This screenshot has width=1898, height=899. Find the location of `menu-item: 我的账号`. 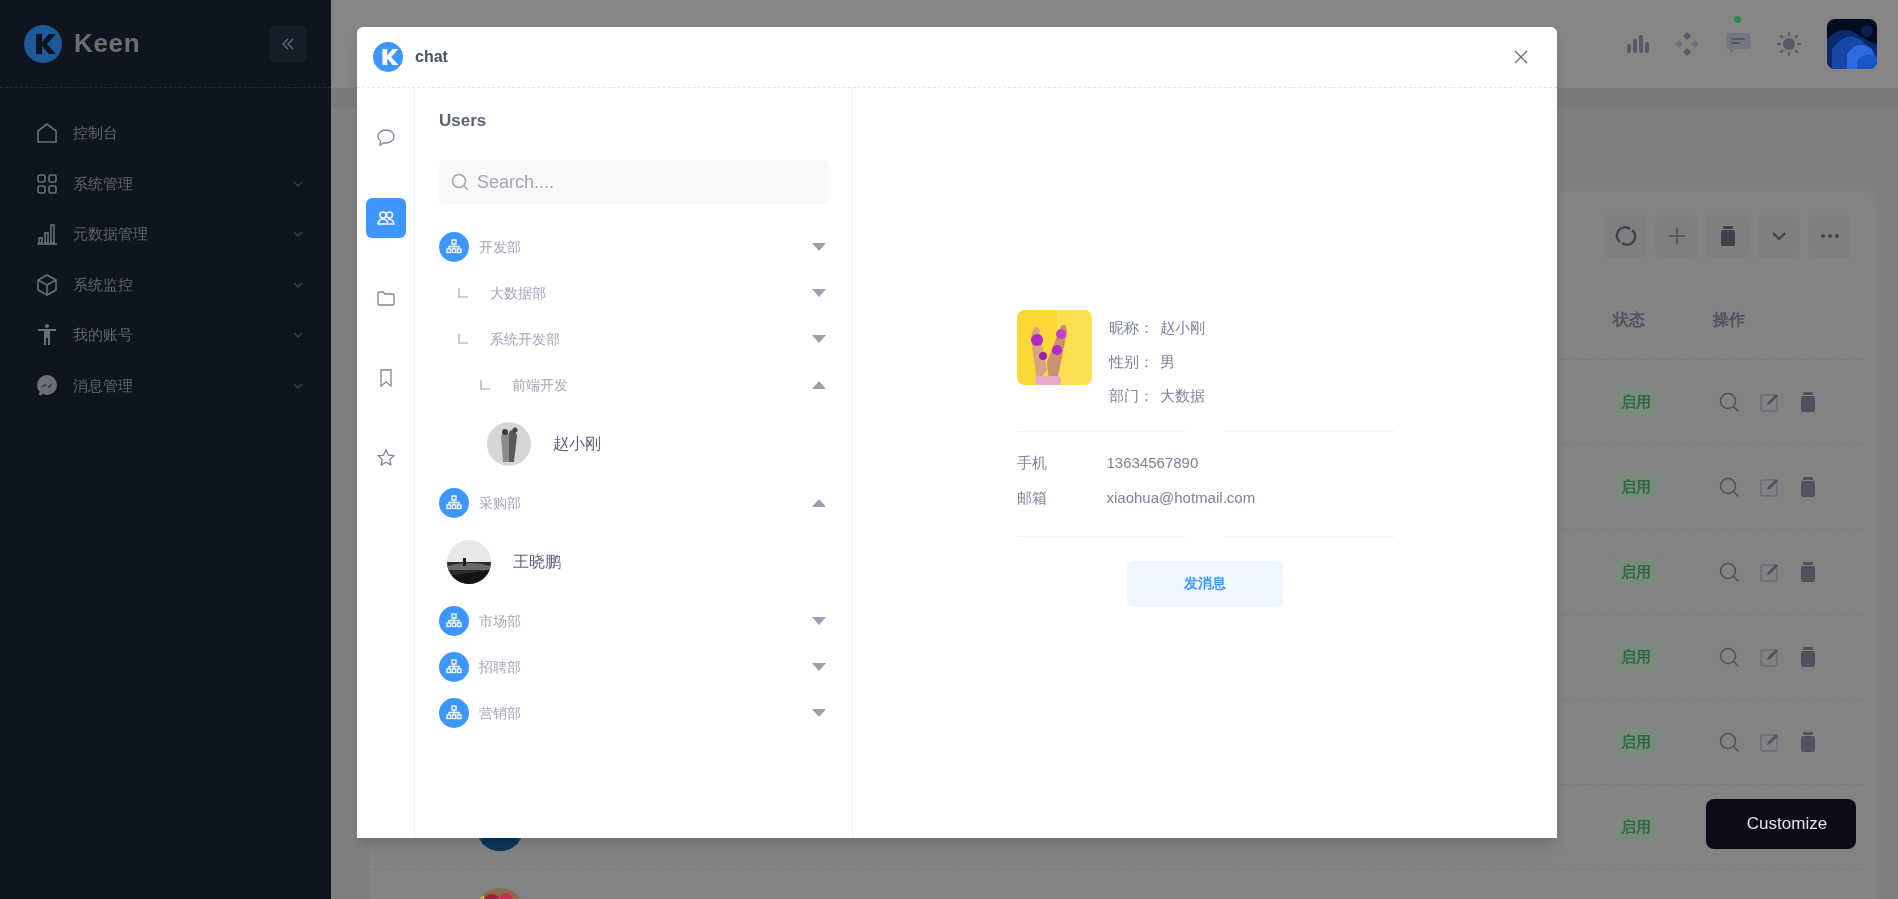

menu-item: 我的账号 is located at coordinates (165, 335).